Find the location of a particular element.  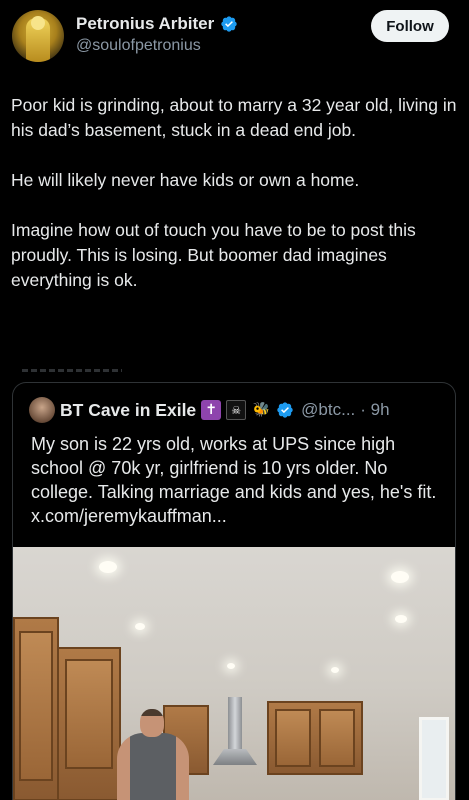

quoted-author-name: BT Cave in Exile is located at coordinates (128, 409).